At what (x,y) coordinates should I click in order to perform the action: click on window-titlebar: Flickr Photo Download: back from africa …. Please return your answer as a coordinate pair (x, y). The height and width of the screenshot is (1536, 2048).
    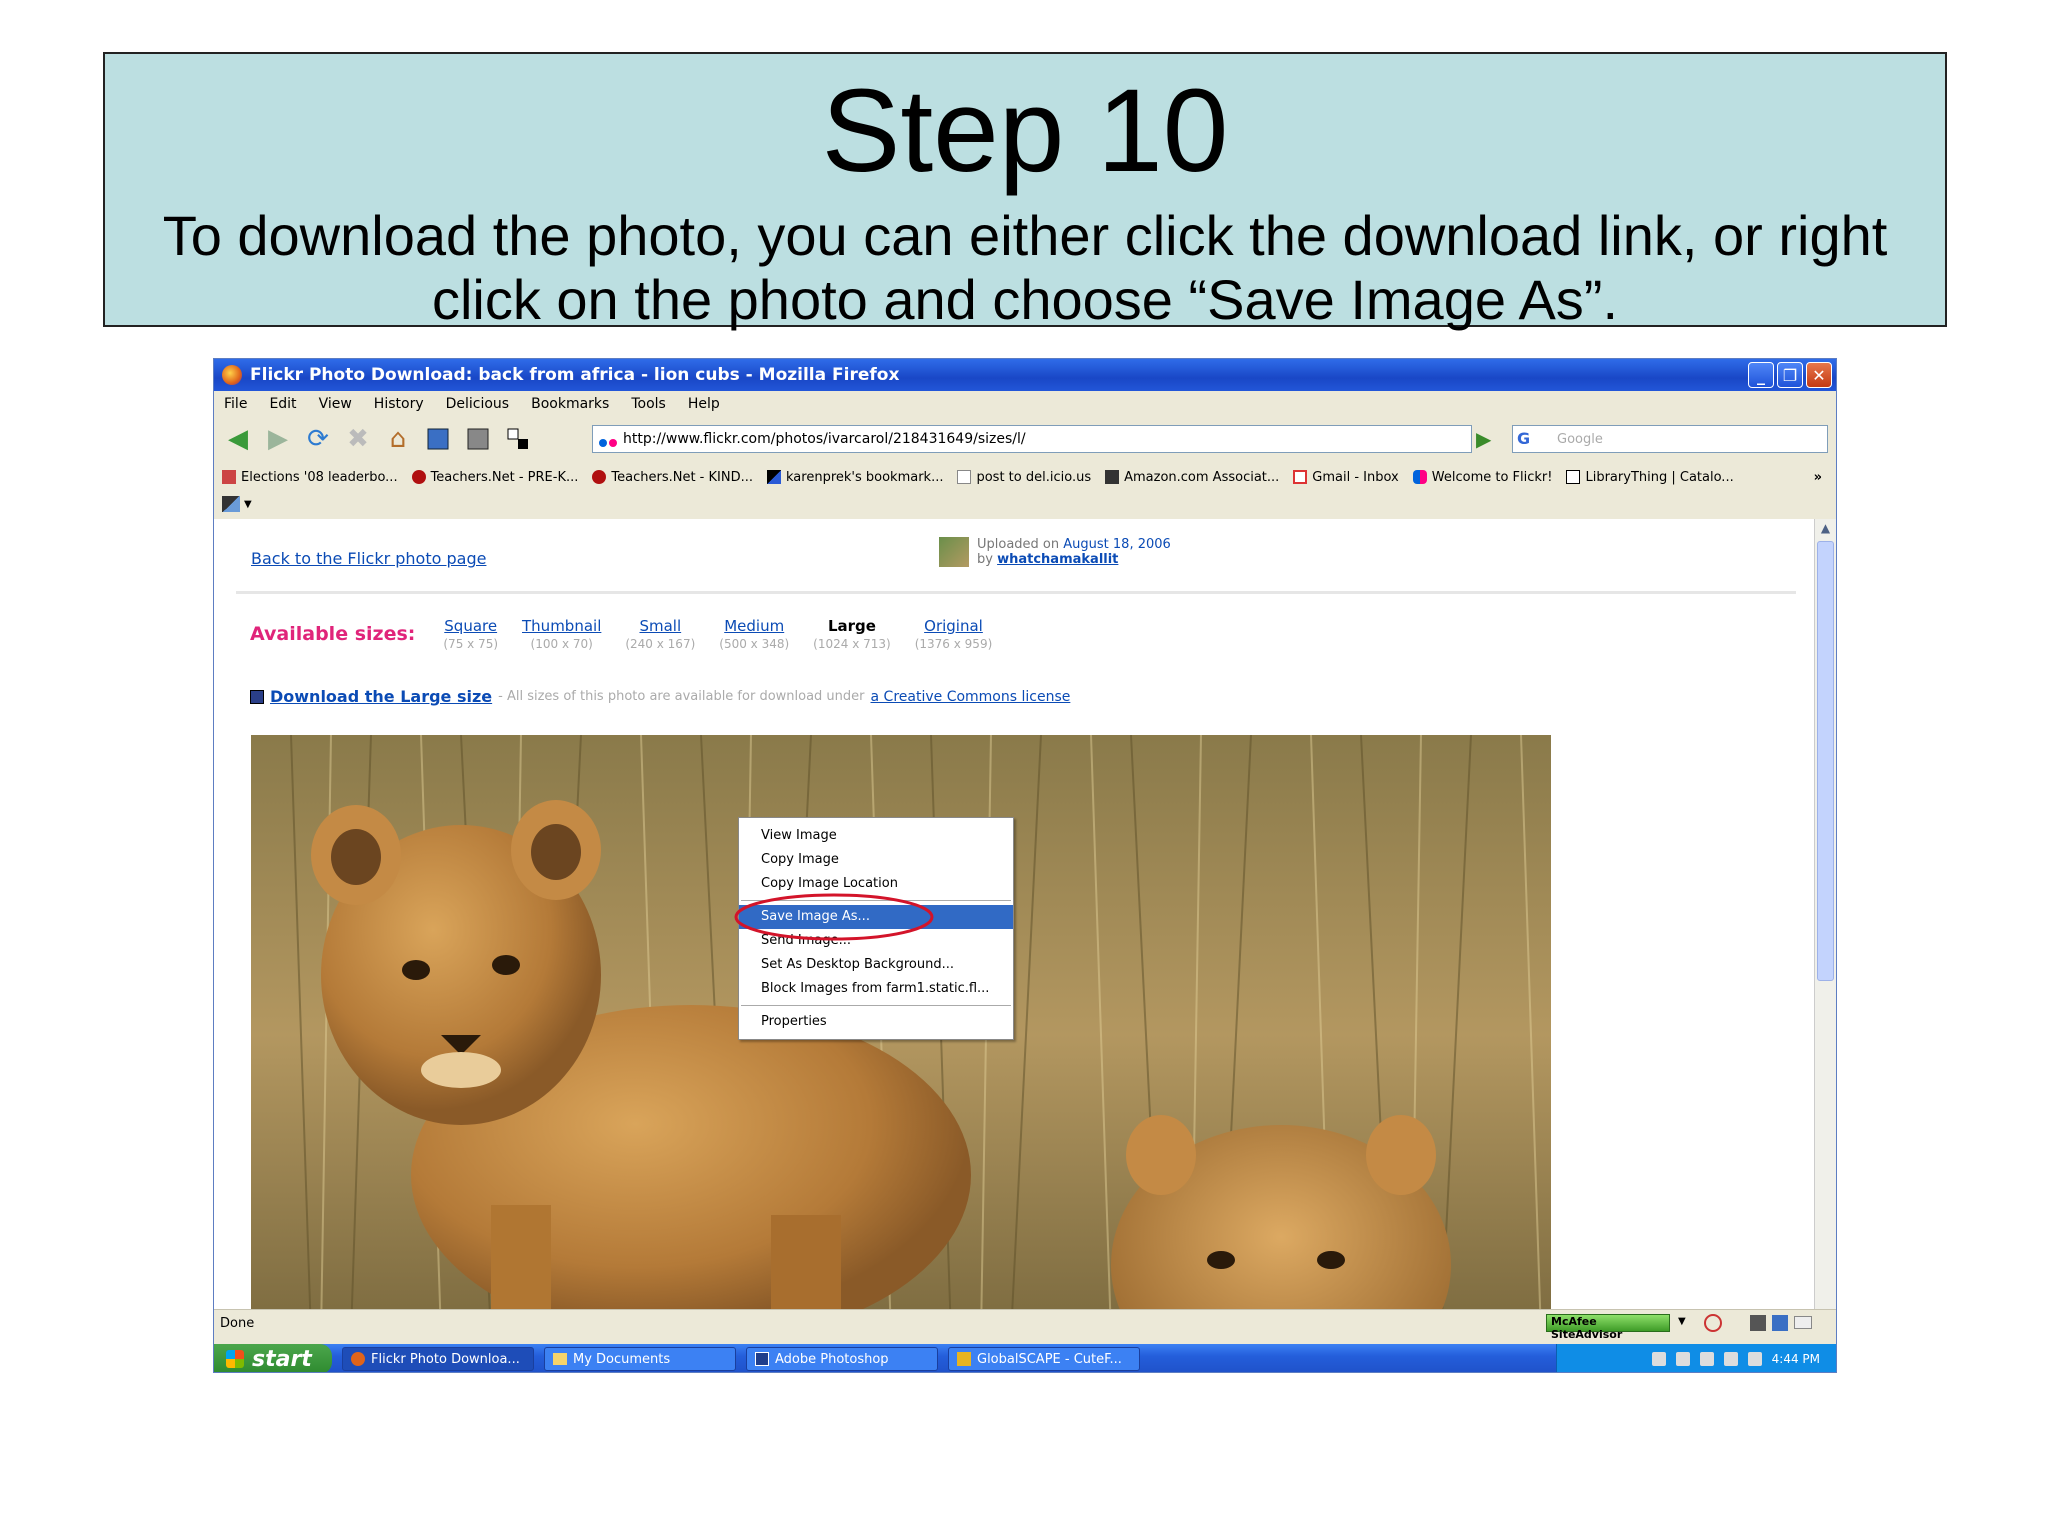
    Looking at the image, I should click on (1025, 375).